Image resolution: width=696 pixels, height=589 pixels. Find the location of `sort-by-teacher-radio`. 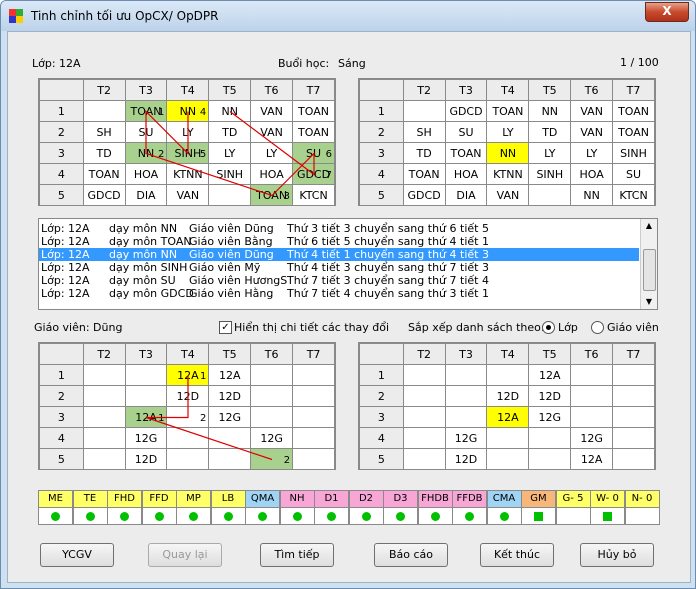

sort-by-teacher-radio is located at coordinates (597, 327).